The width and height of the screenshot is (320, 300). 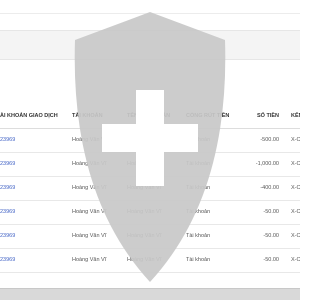 What do you see at coordinates (150, 7) in the screenshot?
I see `top-strip` at bounding box center [150, 7].